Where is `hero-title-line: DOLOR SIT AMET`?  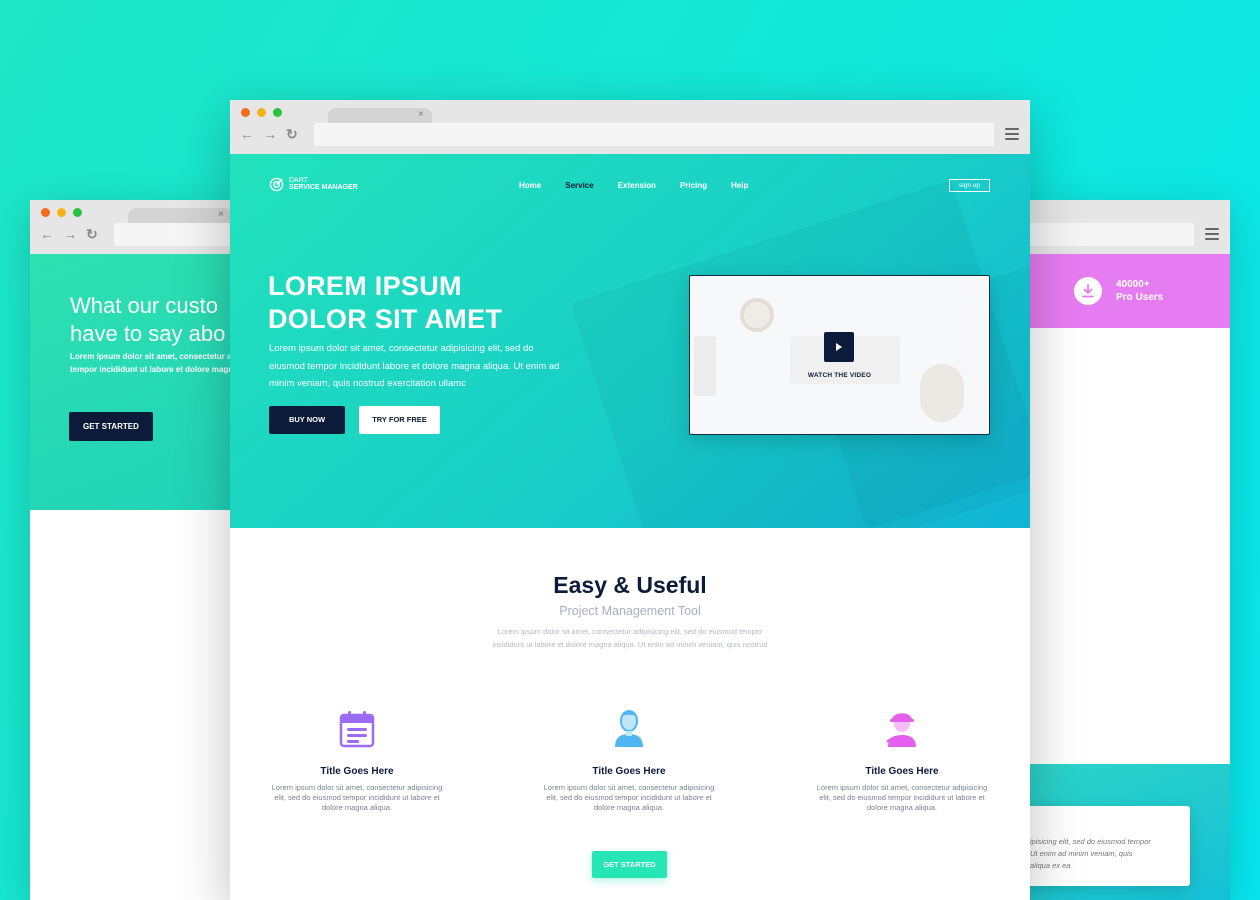 hero-title-line: DOLOR SIT AMET is located at coordinates (385, 319).